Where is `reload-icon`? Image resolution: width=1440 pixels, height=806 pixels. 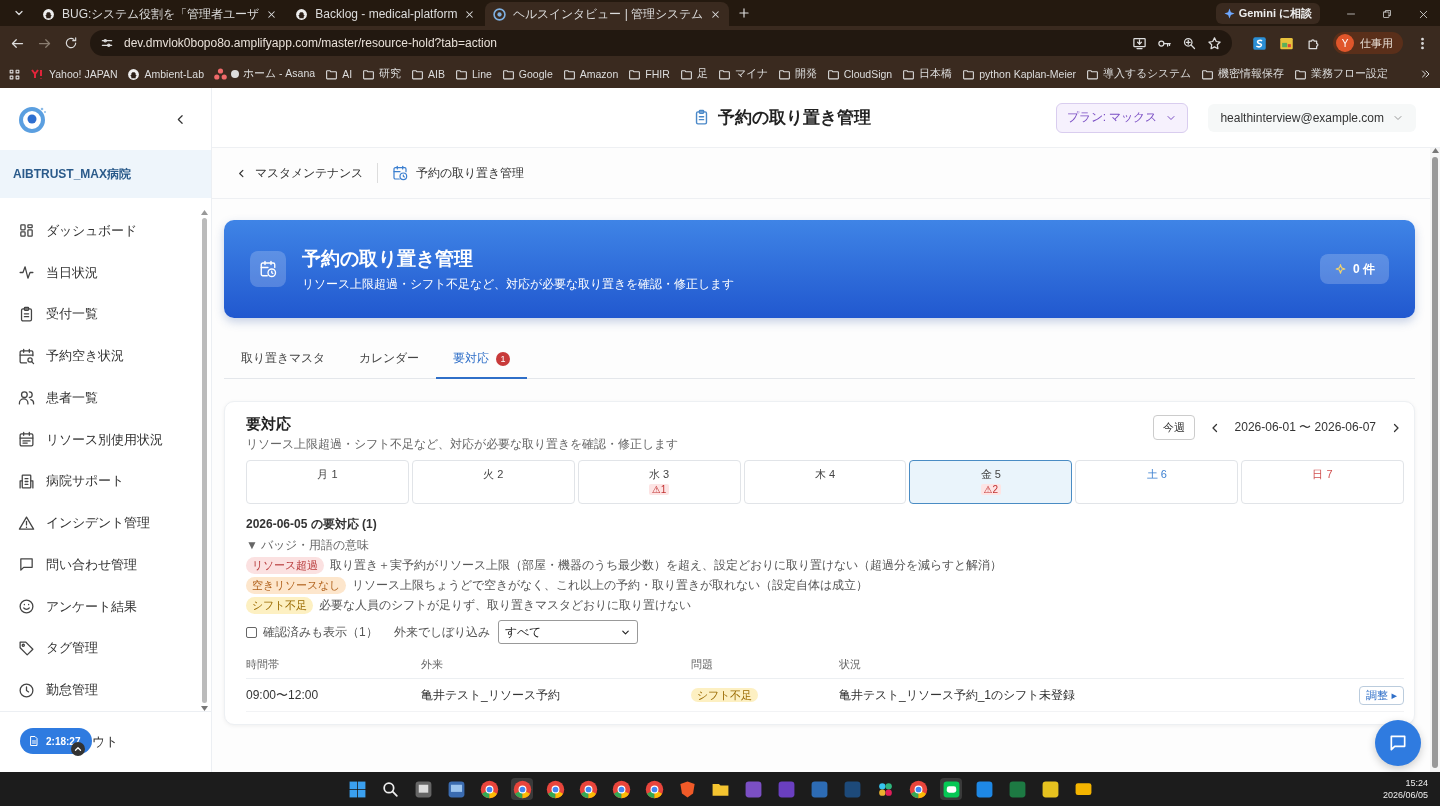 reload-icon is located at coordinates (71, 43).